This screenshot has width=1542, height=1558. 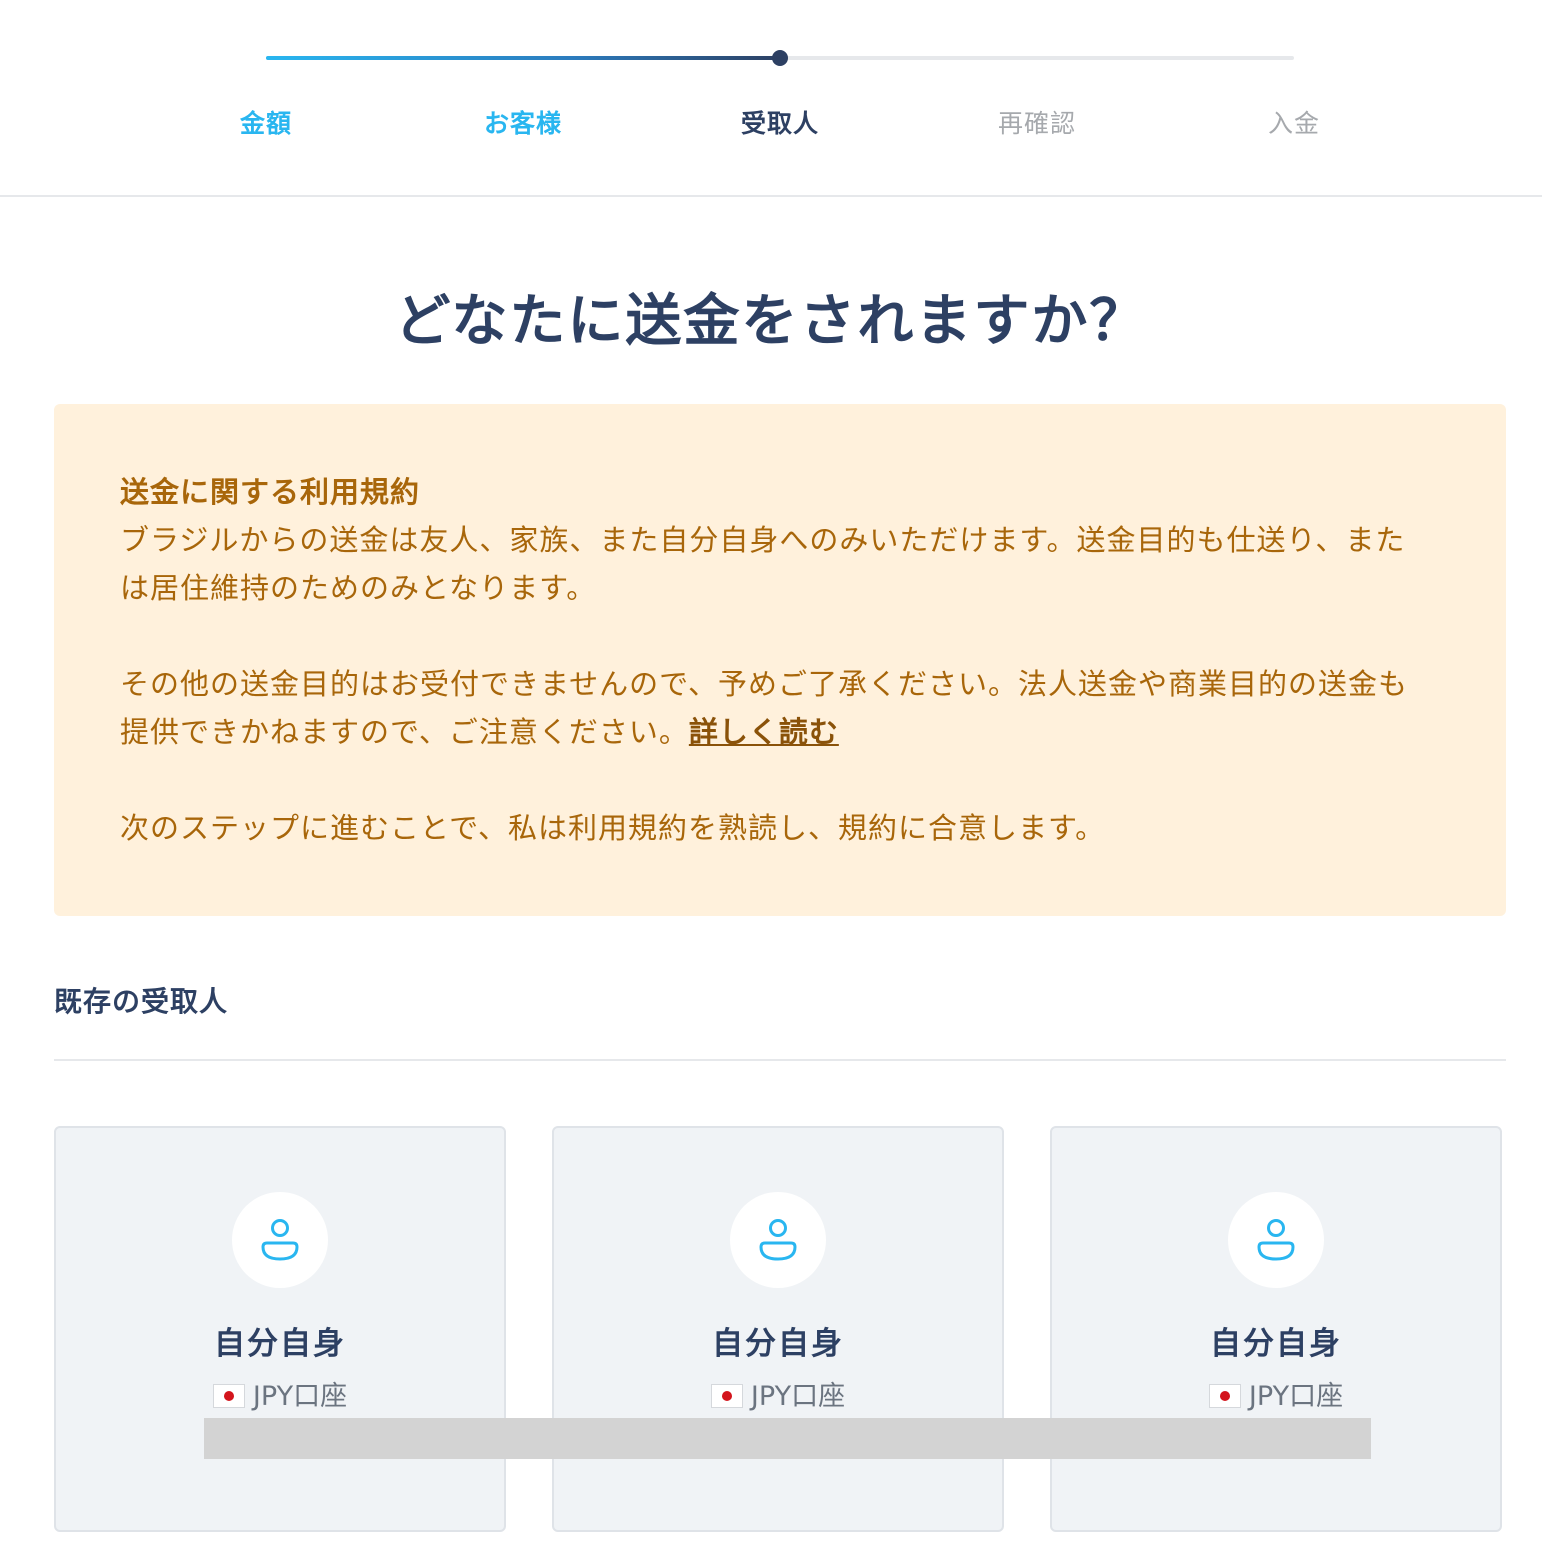 What do you see at coordinates (613, 828) in the screenshot?
I see `terms-text-3: 次のステップに進むことで、私は利用規約を熟読し、規約に合意します。` at bounding box center [613, 828].